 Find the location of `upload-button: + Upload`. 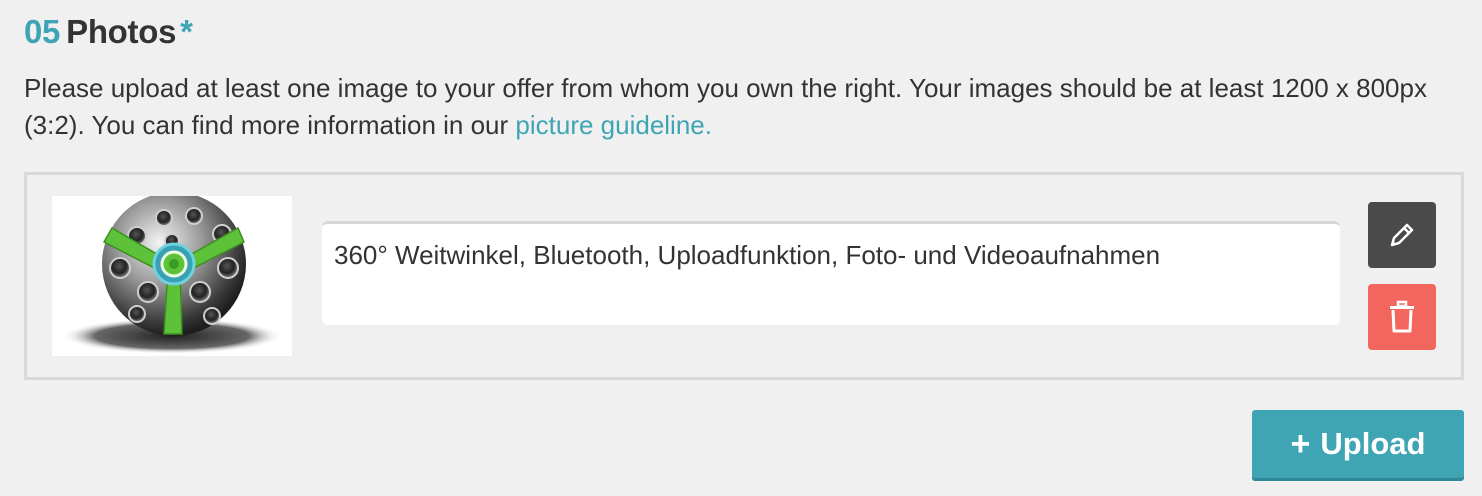

upload-button: + Upload is located at coordinates (1358, 444).